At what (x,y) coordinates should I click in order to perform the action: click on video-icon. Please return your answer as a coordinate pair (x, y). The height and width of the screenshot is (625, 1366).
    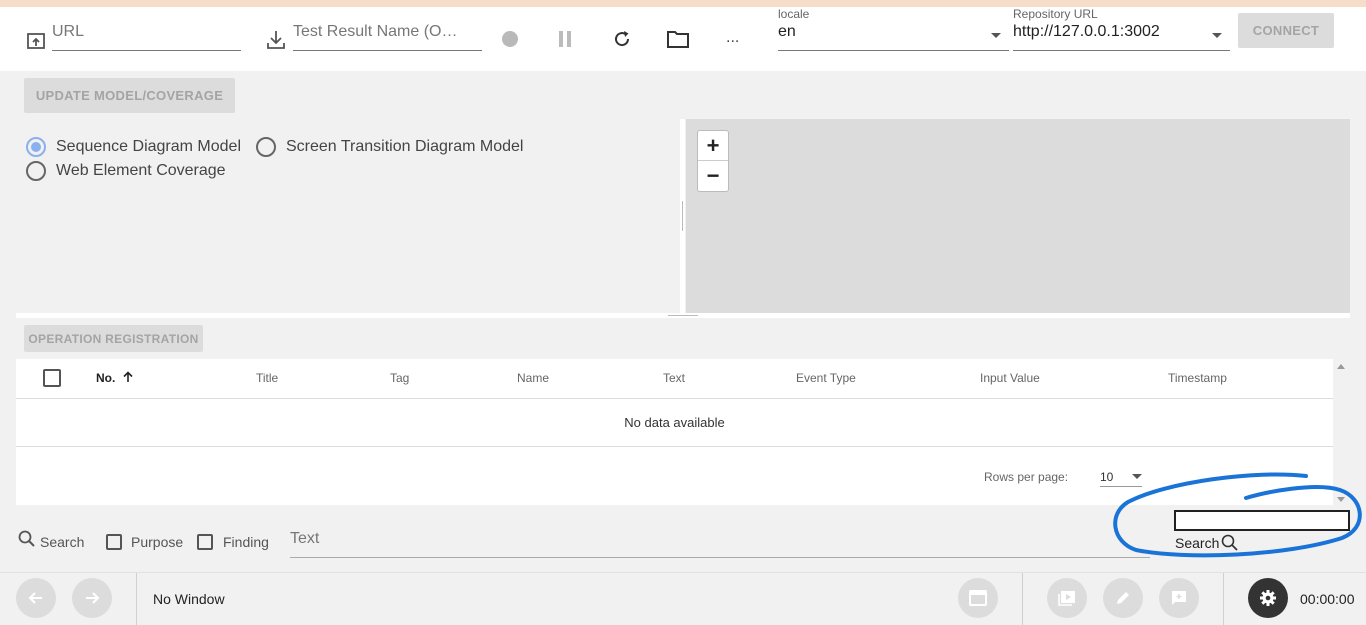
    Looking at the image, I should click on (1066, 598).